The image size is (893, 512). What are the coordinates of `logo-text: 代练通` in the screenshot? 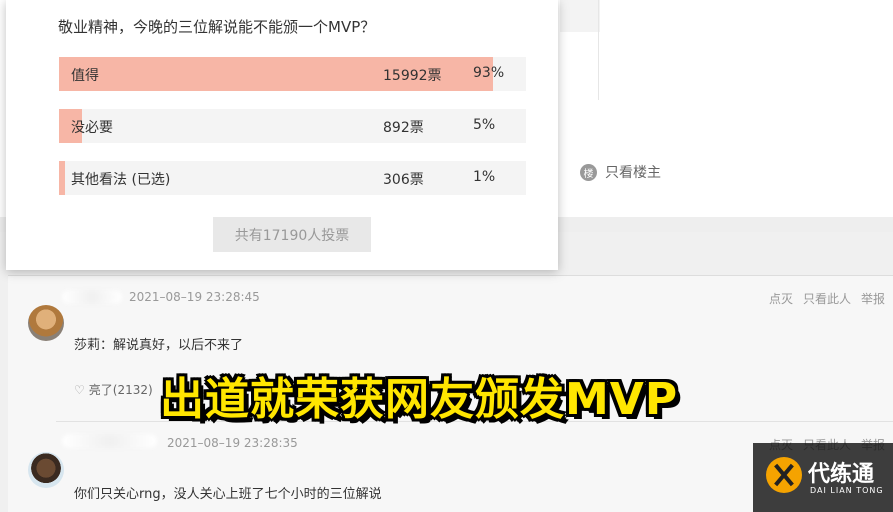 It's located at (841, 474).